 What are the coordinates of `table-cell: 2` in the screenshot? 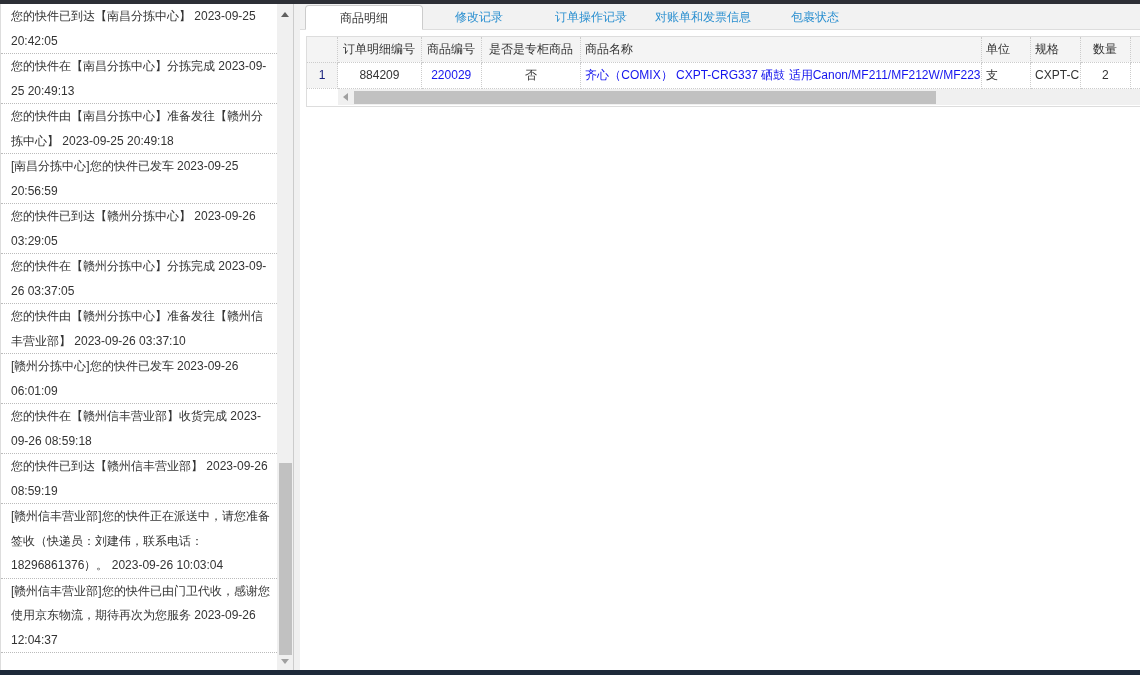 It's located at (1105, 75).